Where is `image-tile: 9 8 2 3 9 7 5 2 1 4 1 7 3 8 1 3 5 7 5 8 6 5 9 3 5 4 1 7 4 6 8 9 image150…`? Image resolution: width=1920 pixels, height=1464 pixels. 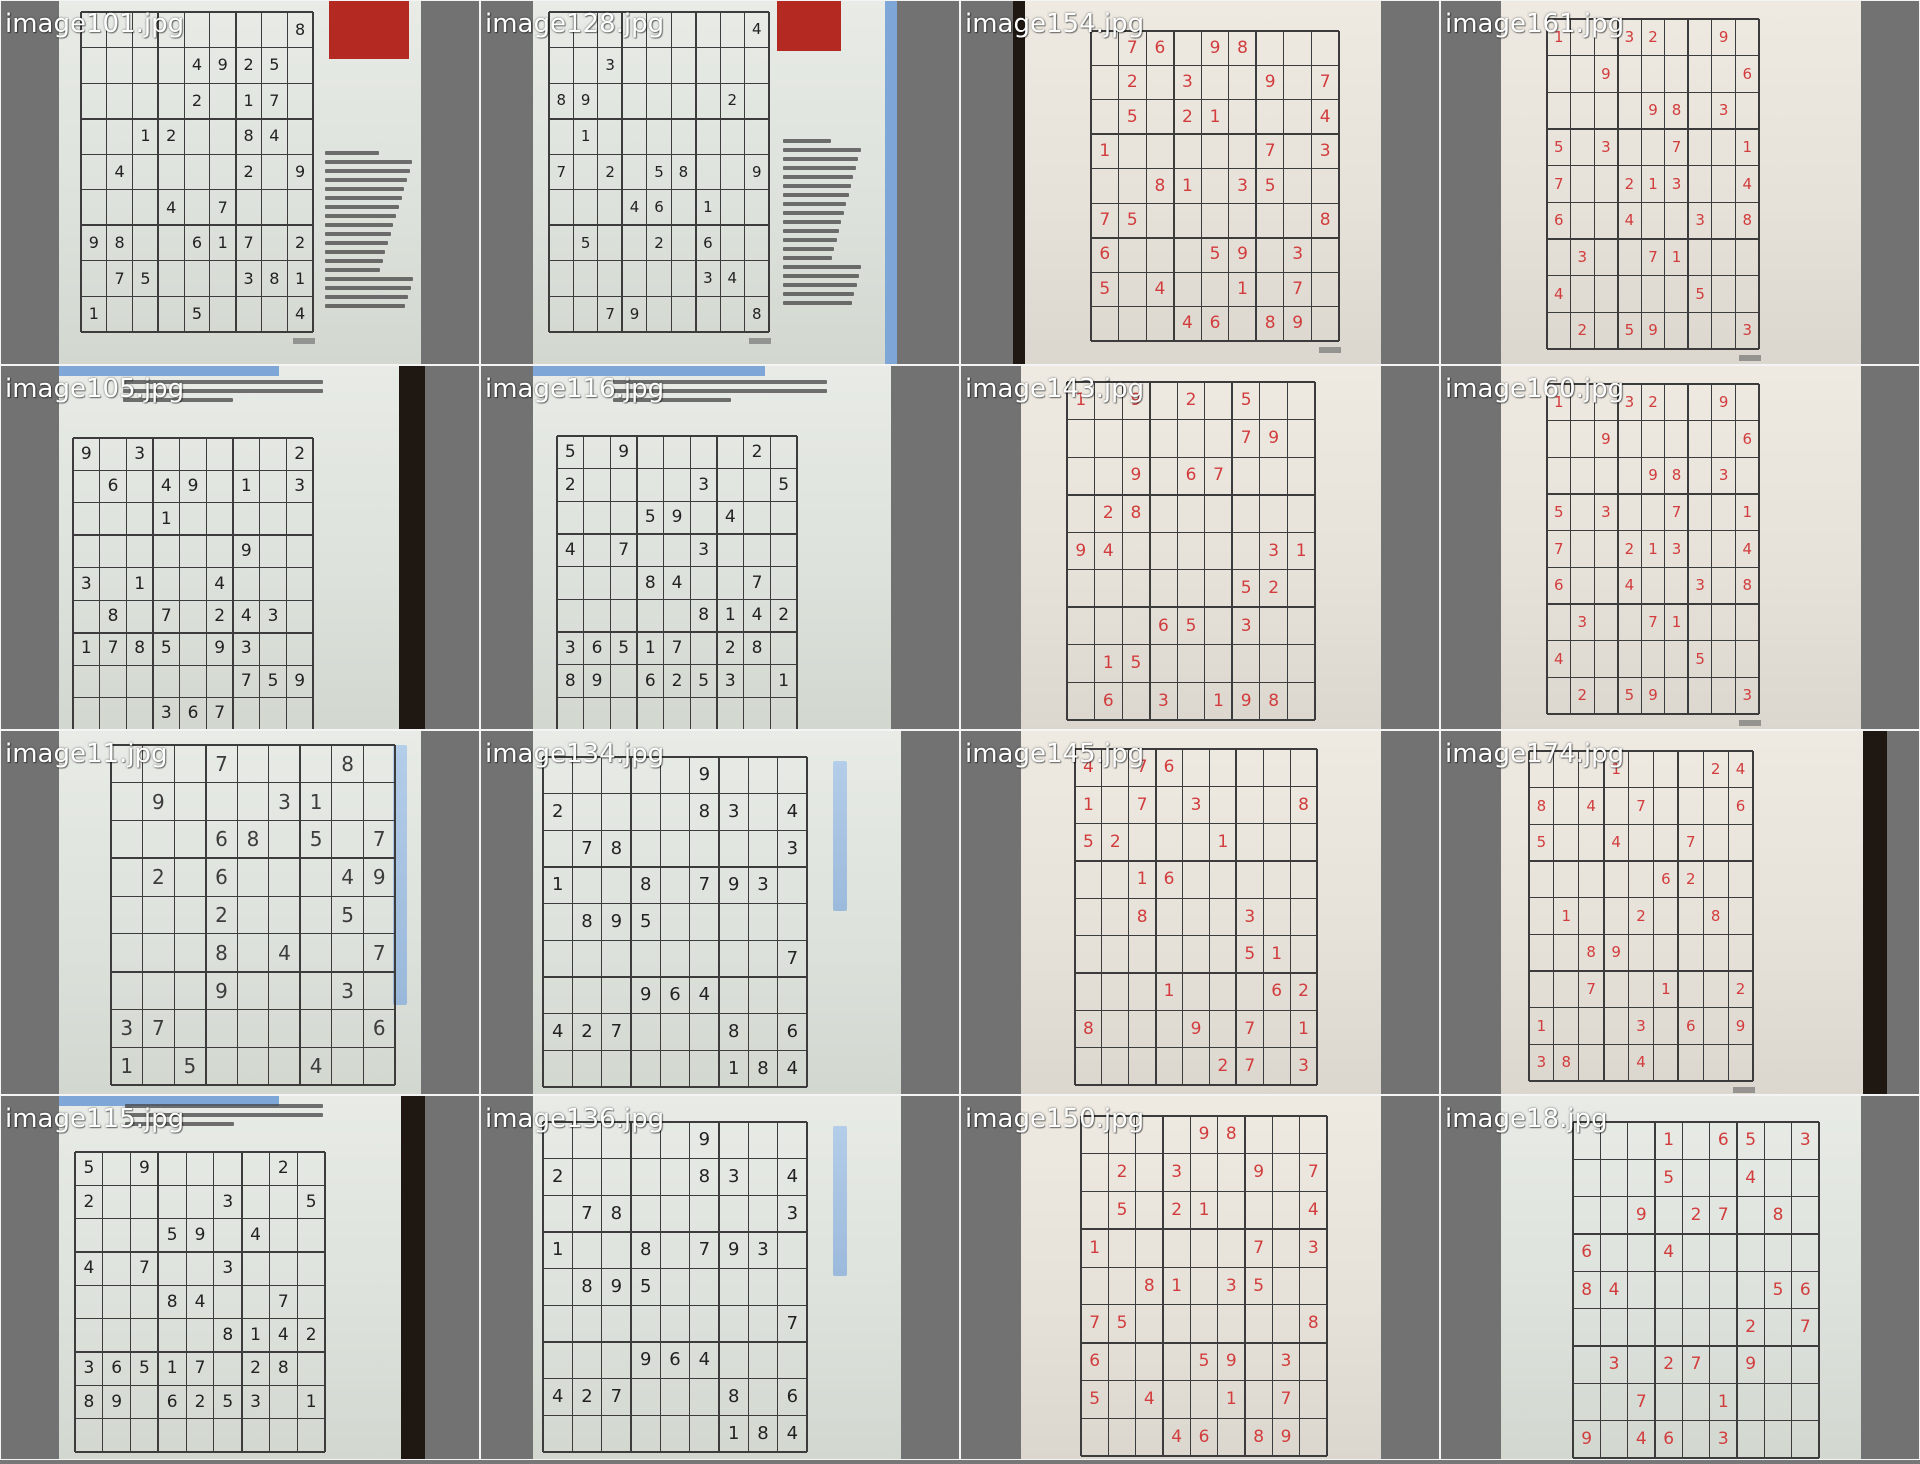
image-tile: 9 8 2 3 9 7 5 2 1 4 1 7 3 8 1 3 5 7 5 8 6 5 9 3 5 4 1 7 4 6 8 9 image150… is located at coordinates (1200, 1277).